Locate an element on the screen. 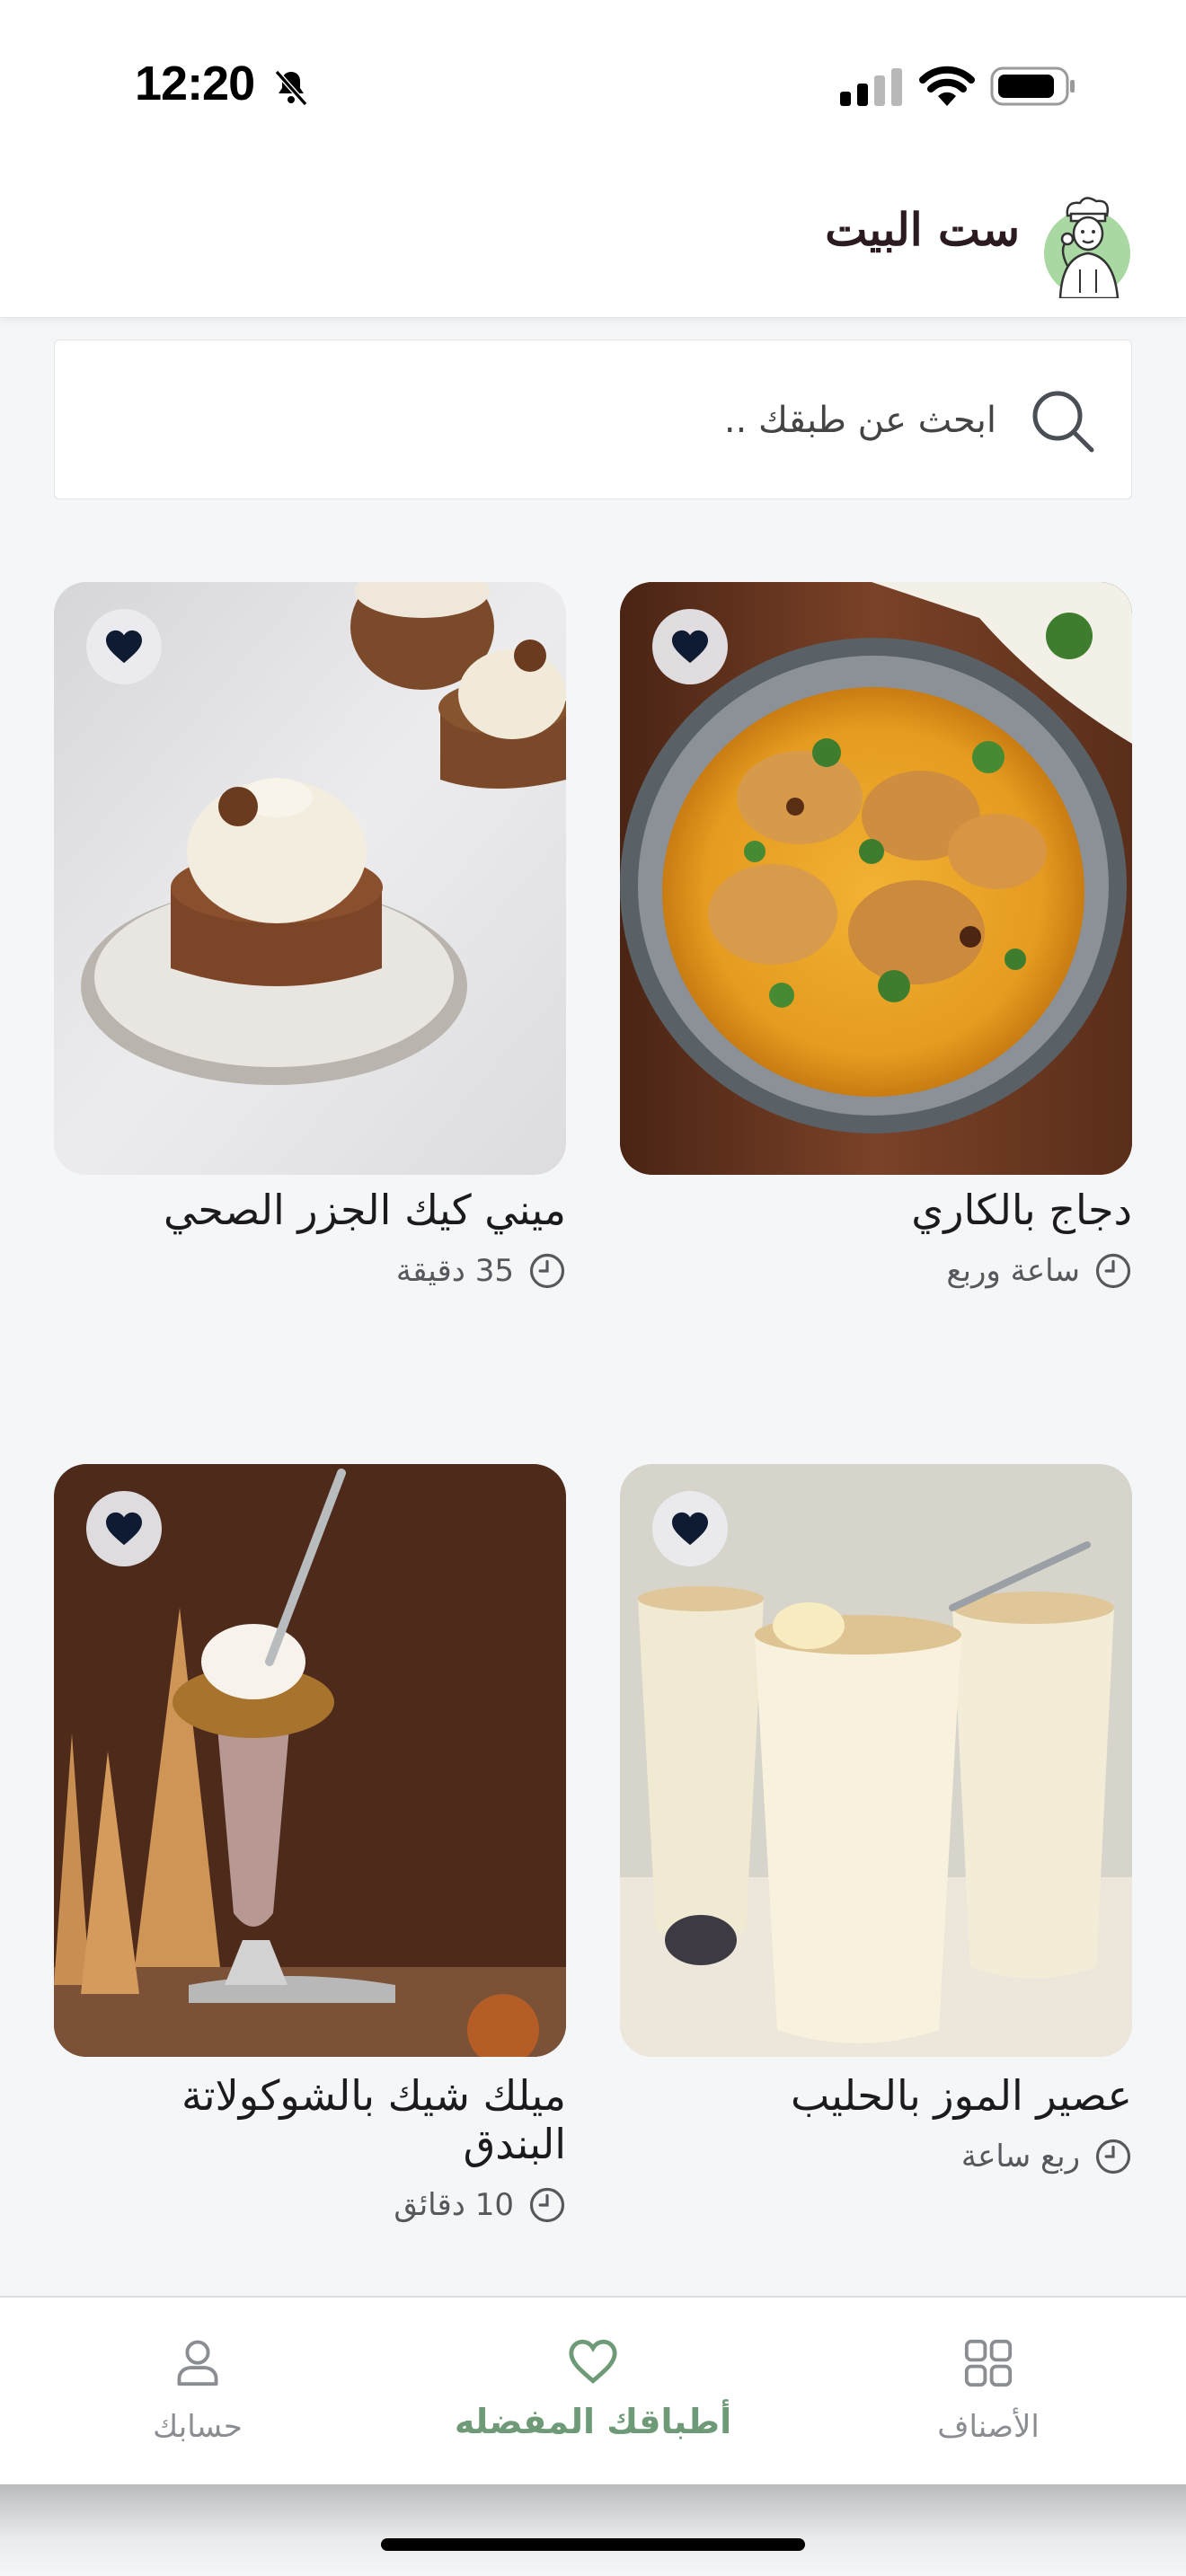 Image resolution: width=1186 pixels, height=2576 pixels. recipe-meta: 10 دقائق is located at coordinates (480, 2205).